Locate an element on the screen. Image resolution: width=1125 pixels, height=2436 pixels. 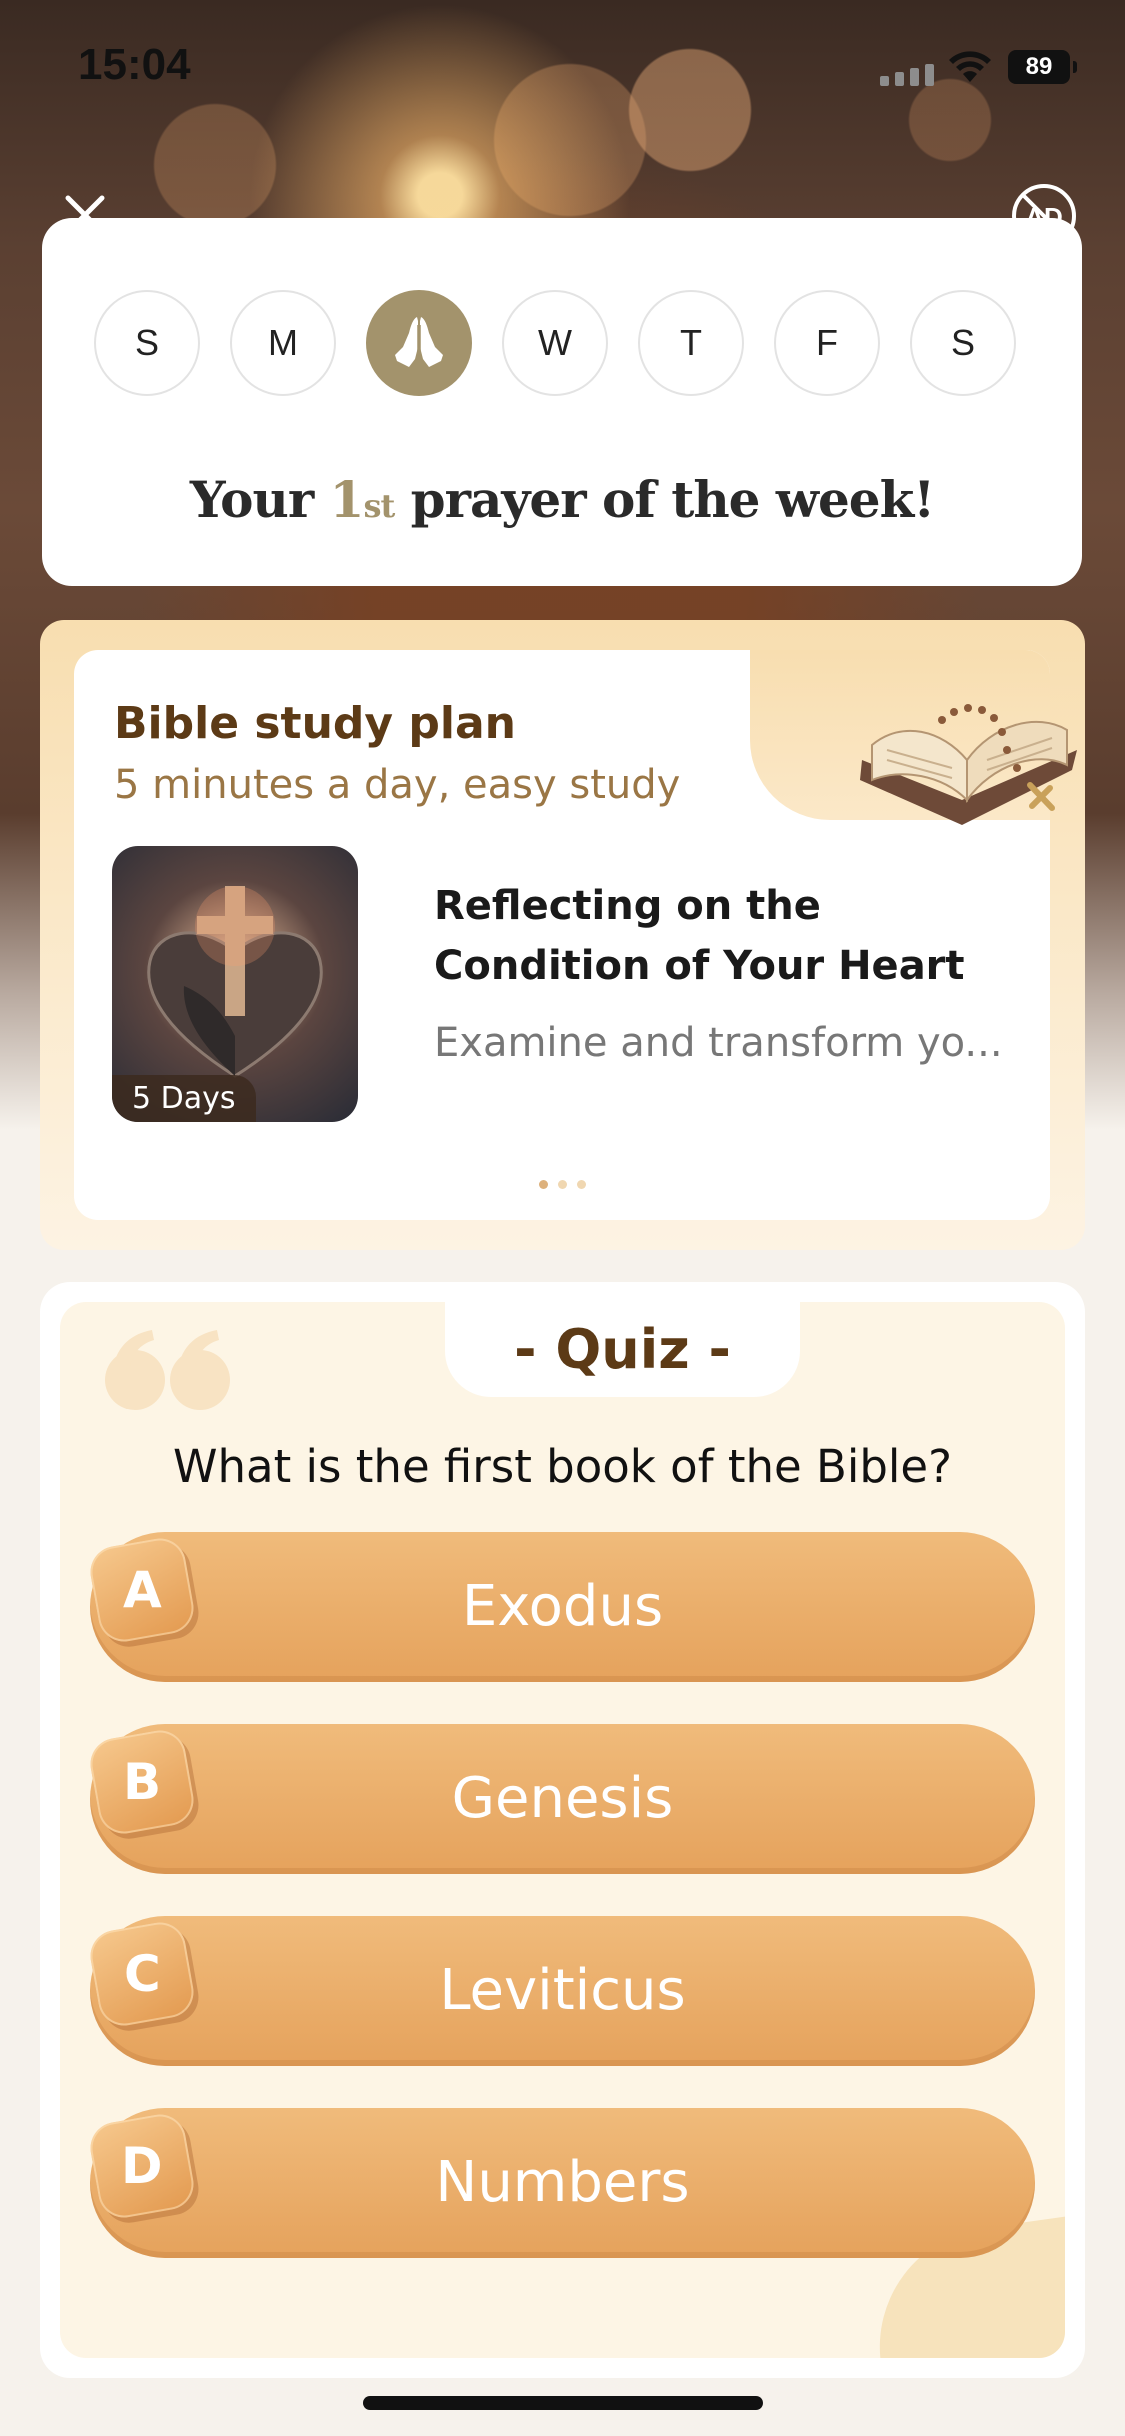
carousel-page-dots is located at coordinates (562, 1184).